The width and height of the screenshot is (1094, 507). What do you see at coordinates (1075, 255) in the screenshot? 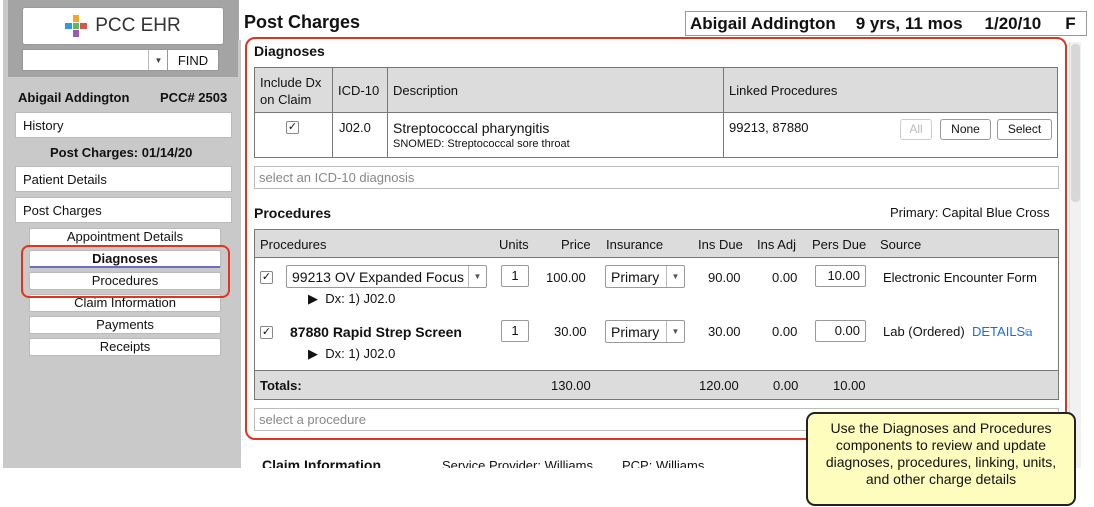
I see `main-scrollbar` at bounding box center [1075, 255].